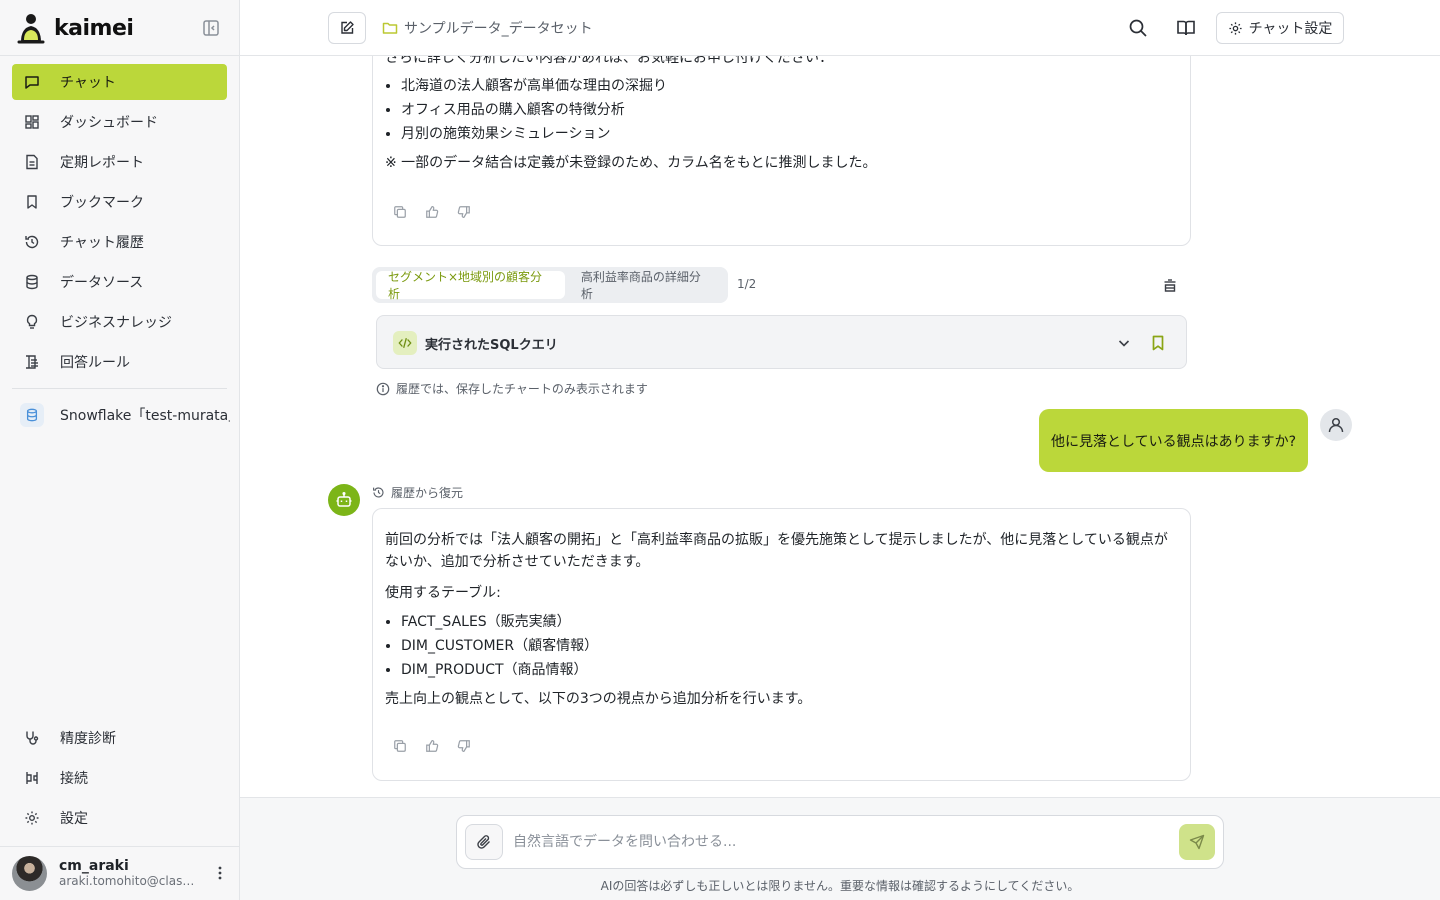 This screenshot has height=900, width=1440. What do you see at coordinates (747, 284) in the screenshot?
I see `tab-counter: 1/2` at bounding box center [747, 284].